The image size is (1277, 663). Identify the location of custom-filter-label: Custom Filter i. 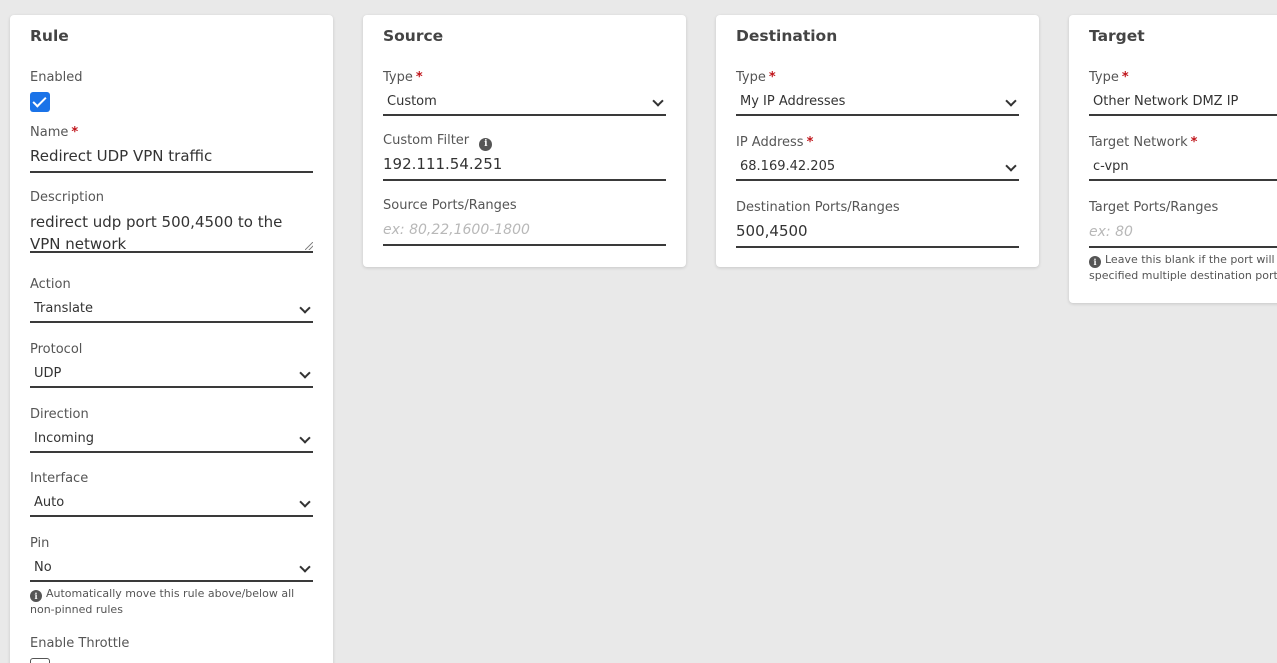
(524, 142).